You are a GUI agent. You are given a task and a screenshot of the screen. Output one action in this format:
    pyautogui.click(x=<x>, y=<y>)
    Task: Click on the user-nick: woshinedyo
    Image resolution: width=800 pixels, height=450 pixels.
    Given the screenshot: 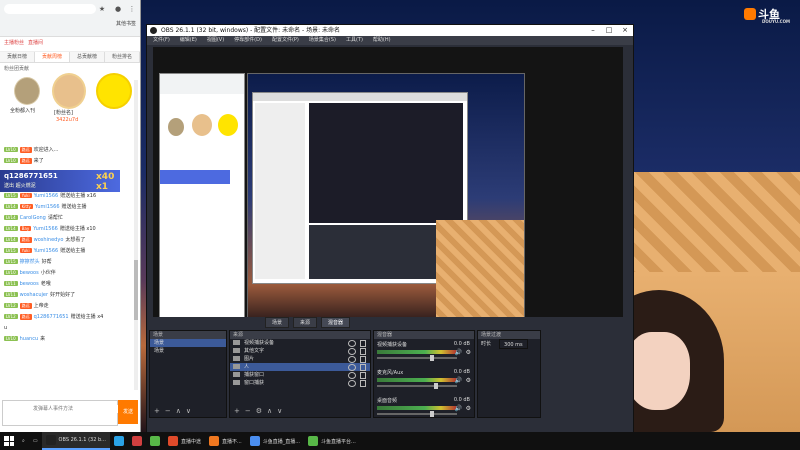 What is the action you would take?
    pyautogui.click(x=49, y=240)
    